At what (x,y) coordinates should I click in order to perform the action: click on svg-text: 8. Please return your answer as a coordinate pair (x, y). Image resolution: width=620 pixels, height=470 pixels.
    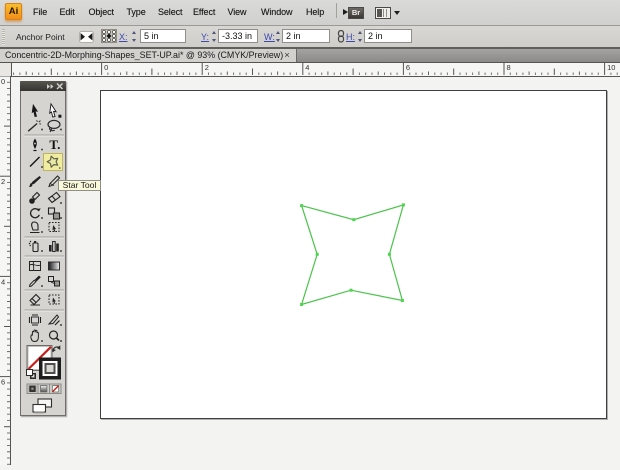
    Looking at the image, I should click on (509, 67).